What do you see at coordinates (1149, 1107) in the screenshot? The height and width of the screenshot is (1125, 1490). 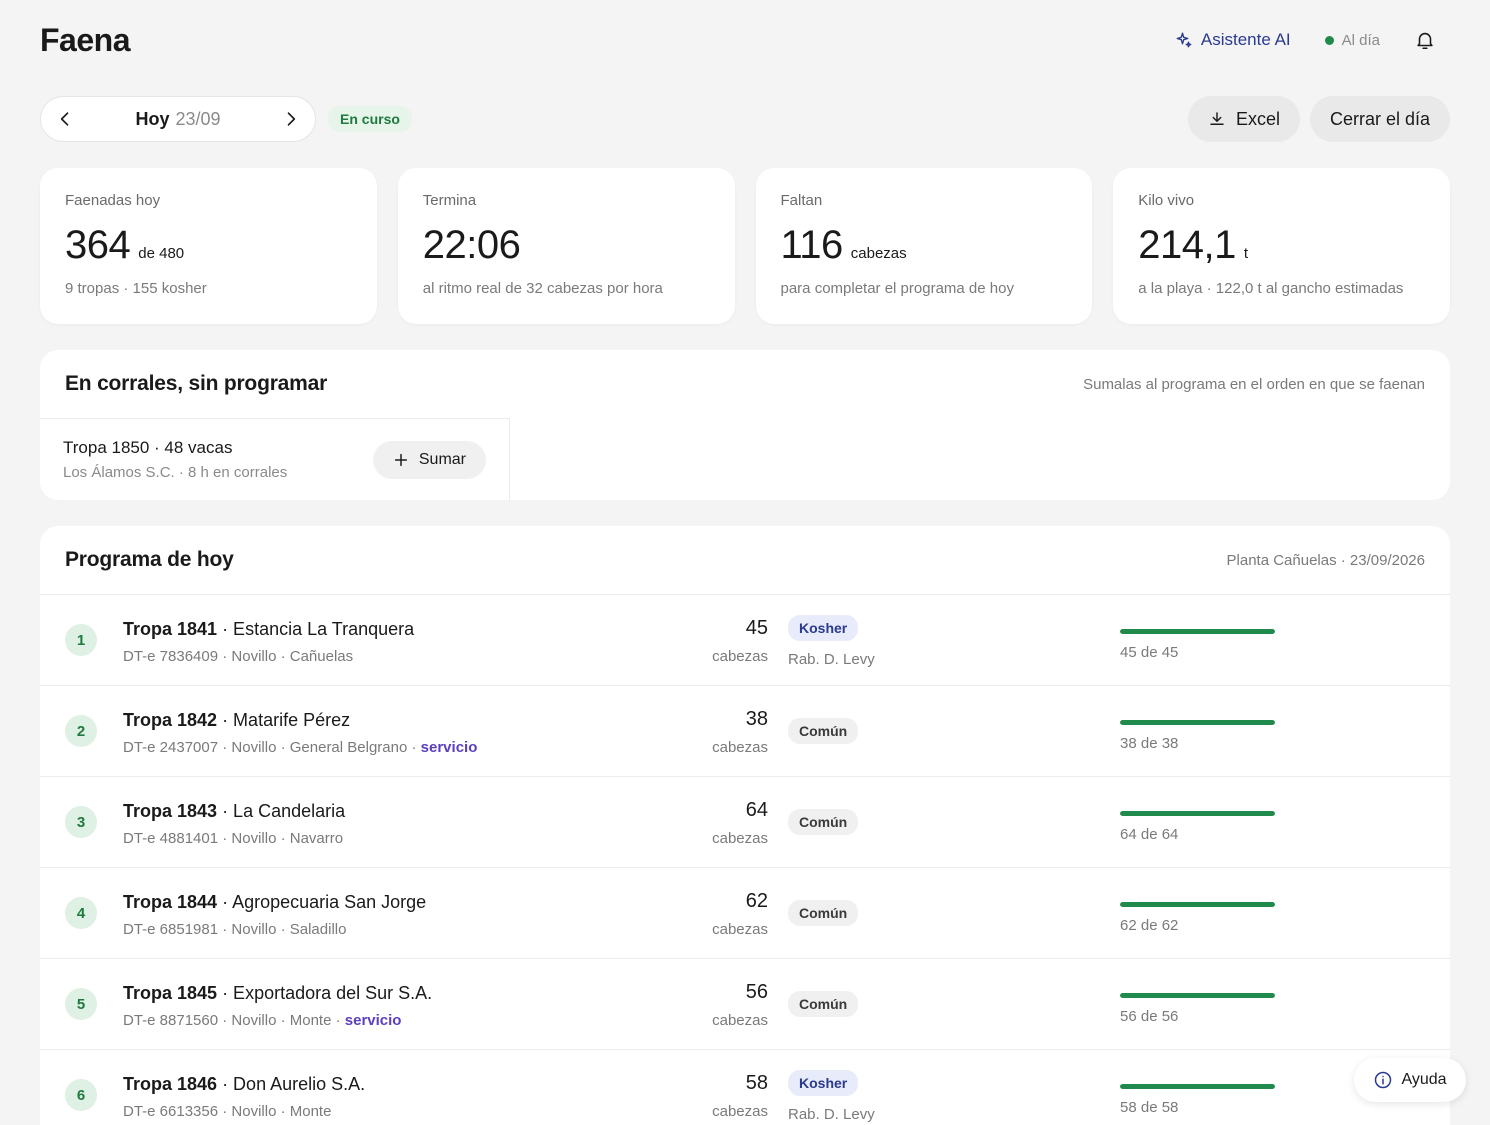 I see `progress-label: 58 de 58` at bounding box center [1149, 1107].